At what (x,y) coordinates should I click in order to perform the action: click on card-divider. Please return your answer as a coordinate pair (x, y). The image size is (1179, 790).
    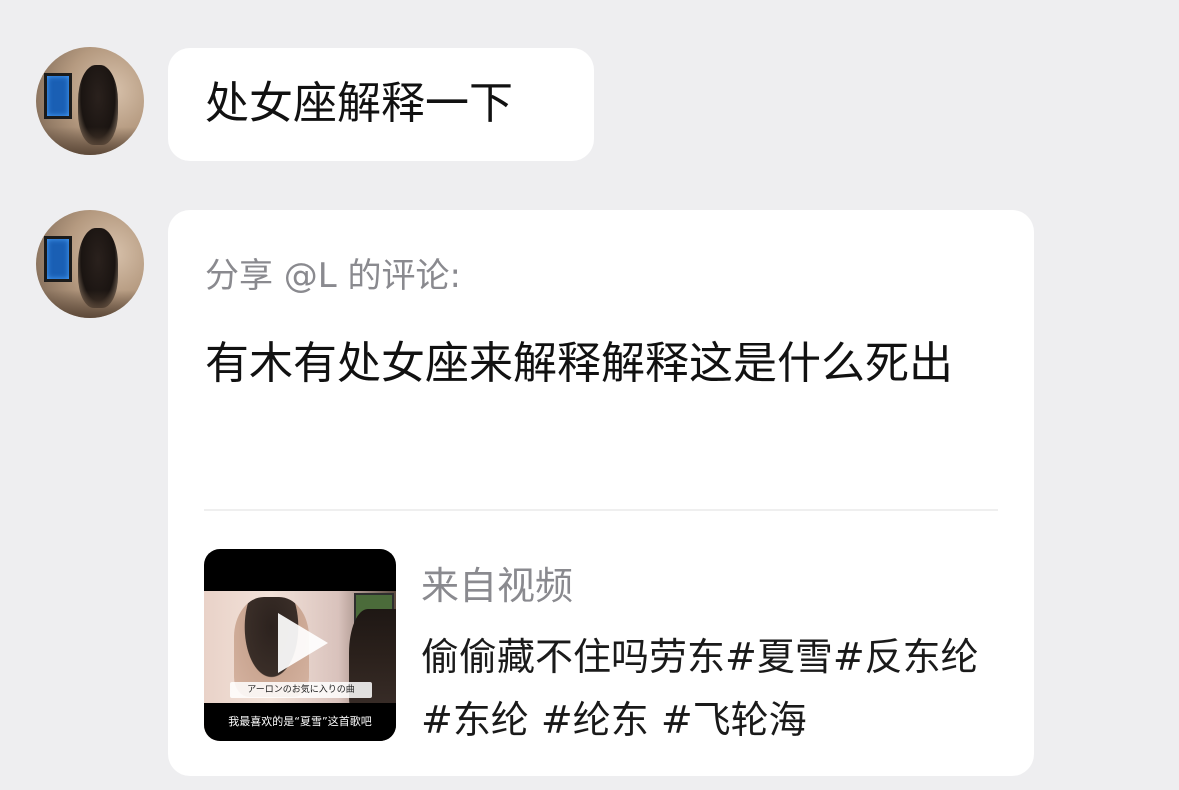
    Looking at the image, I should click on (601, 510).